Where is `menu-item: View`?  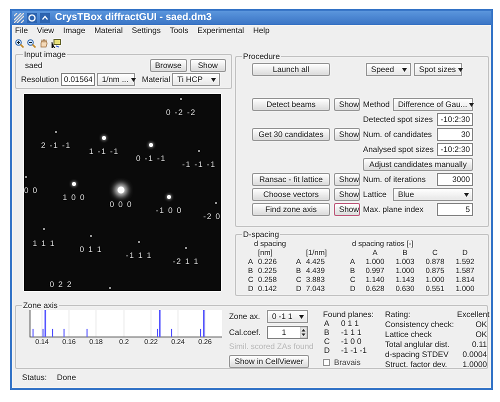 menu-item: View is located at coordinates (45, 31).